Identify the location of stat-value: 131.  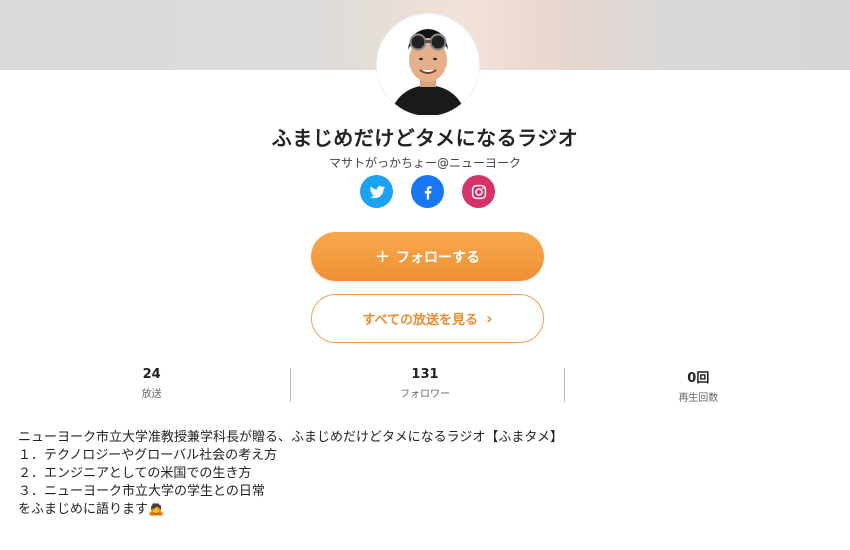
(425, 374).